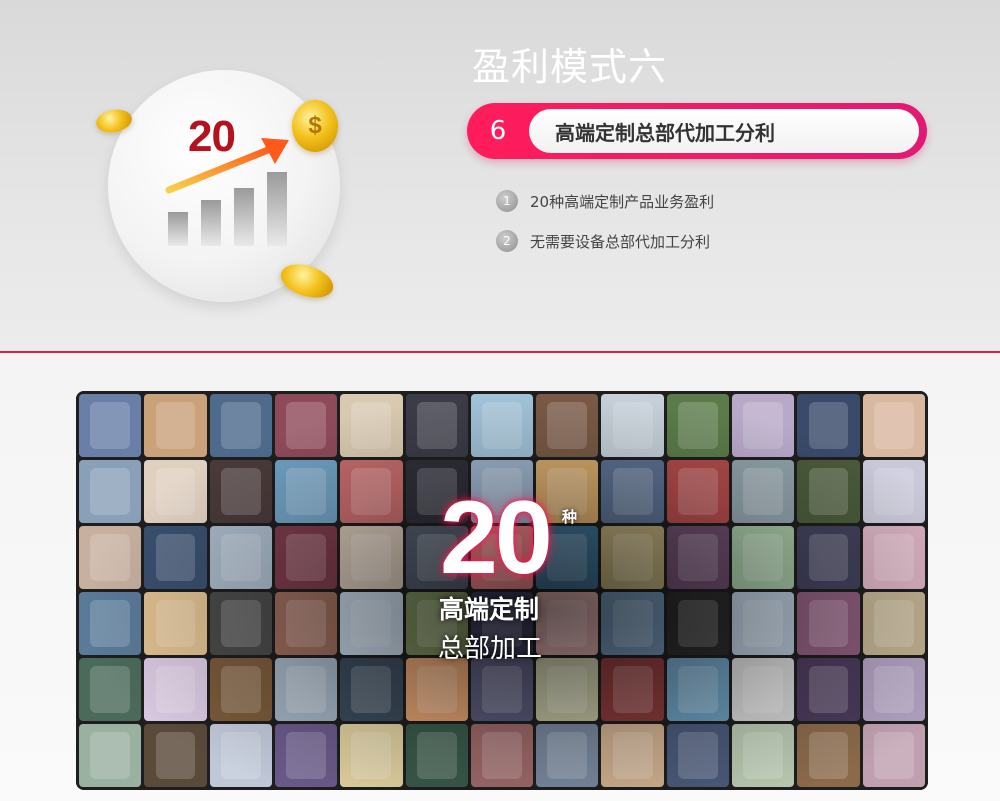 This screenshot has width=1000, height=801. What do you see at coordinates (665, 132) in the screenshot?
I see `model-tag-text: 高端定制总部代加工分利` at bounding box center [665, 132].